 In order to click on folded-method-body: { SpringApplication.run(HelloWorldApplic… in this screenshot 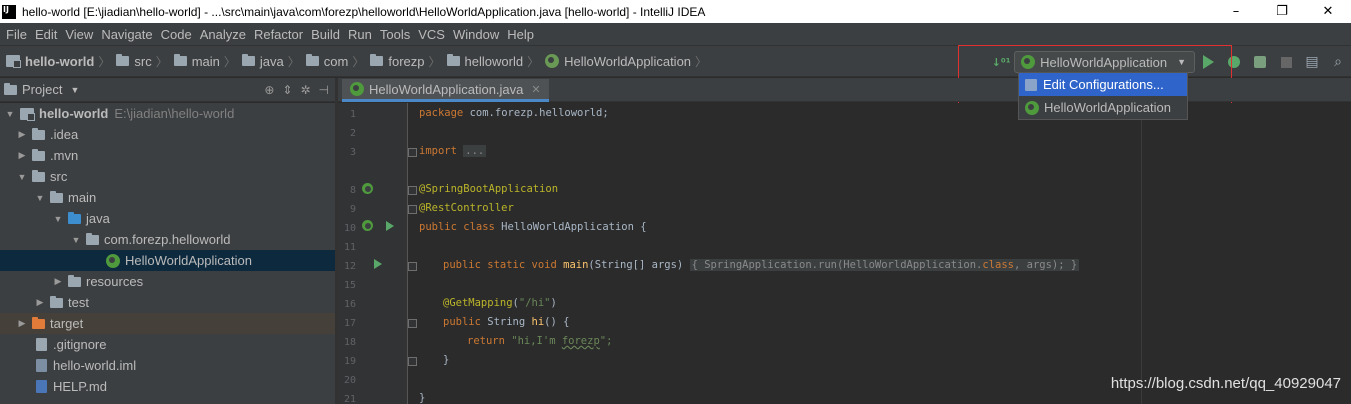, I will do `click(884, 265)`.